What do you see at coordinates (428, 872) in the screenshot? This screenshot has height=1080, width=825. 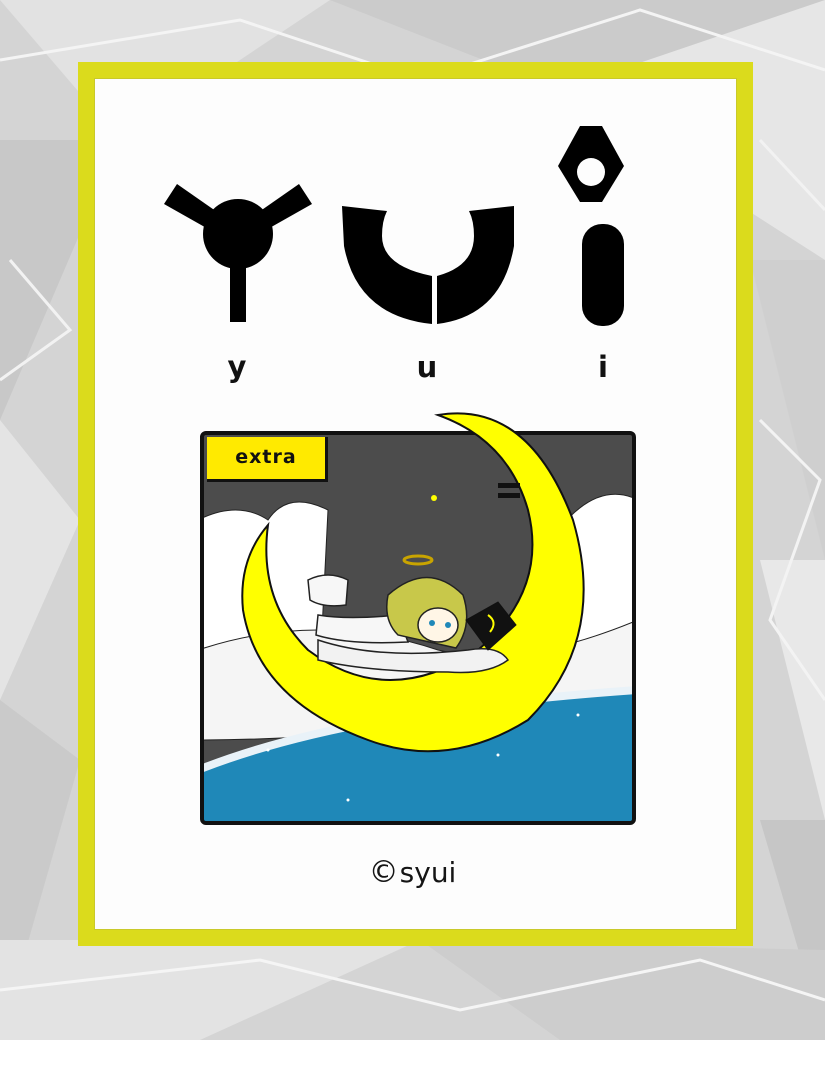 I see `credit-name: syui` at bounding box center [428, 872].